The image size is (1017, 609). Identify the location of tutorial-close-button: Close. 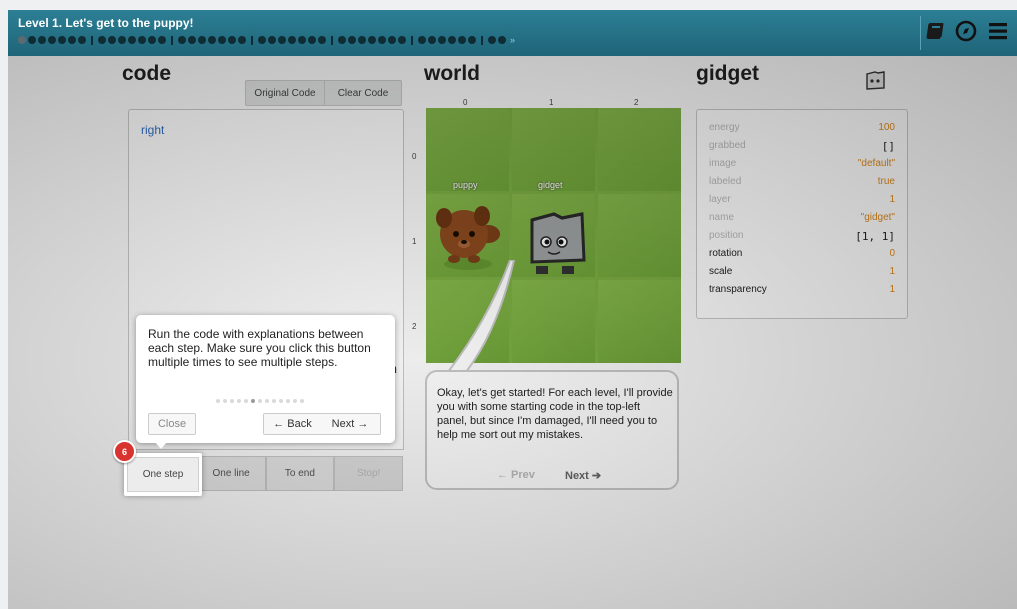
(172, 424).